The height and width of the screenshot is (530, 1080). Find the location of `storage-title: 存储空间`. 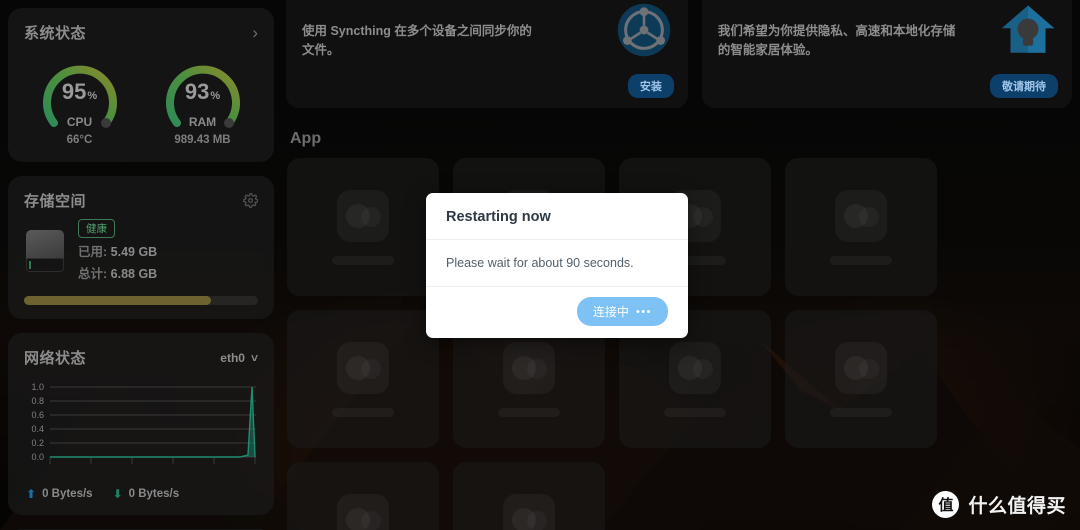

storage-title: 存储空间 is located at coordinates (55, 201).